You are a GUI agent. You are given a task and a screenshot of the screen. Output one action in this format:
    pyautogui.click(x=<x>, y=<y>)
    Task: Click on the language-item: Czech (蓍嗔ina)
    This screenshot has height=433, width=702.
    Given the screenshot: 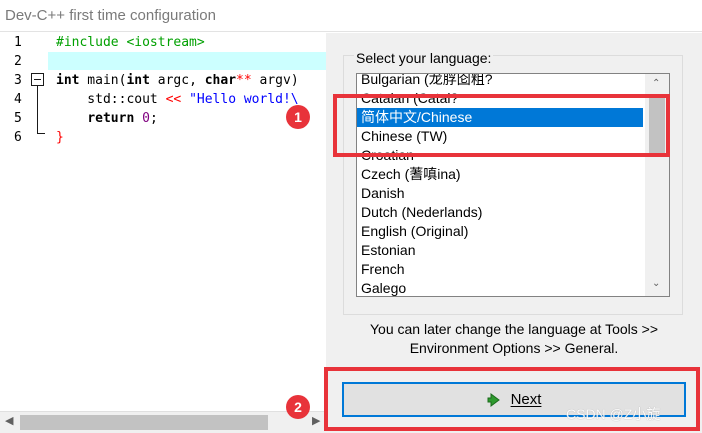 What is the action you would take?
    pyautogui.click(x=500, y=174)
    